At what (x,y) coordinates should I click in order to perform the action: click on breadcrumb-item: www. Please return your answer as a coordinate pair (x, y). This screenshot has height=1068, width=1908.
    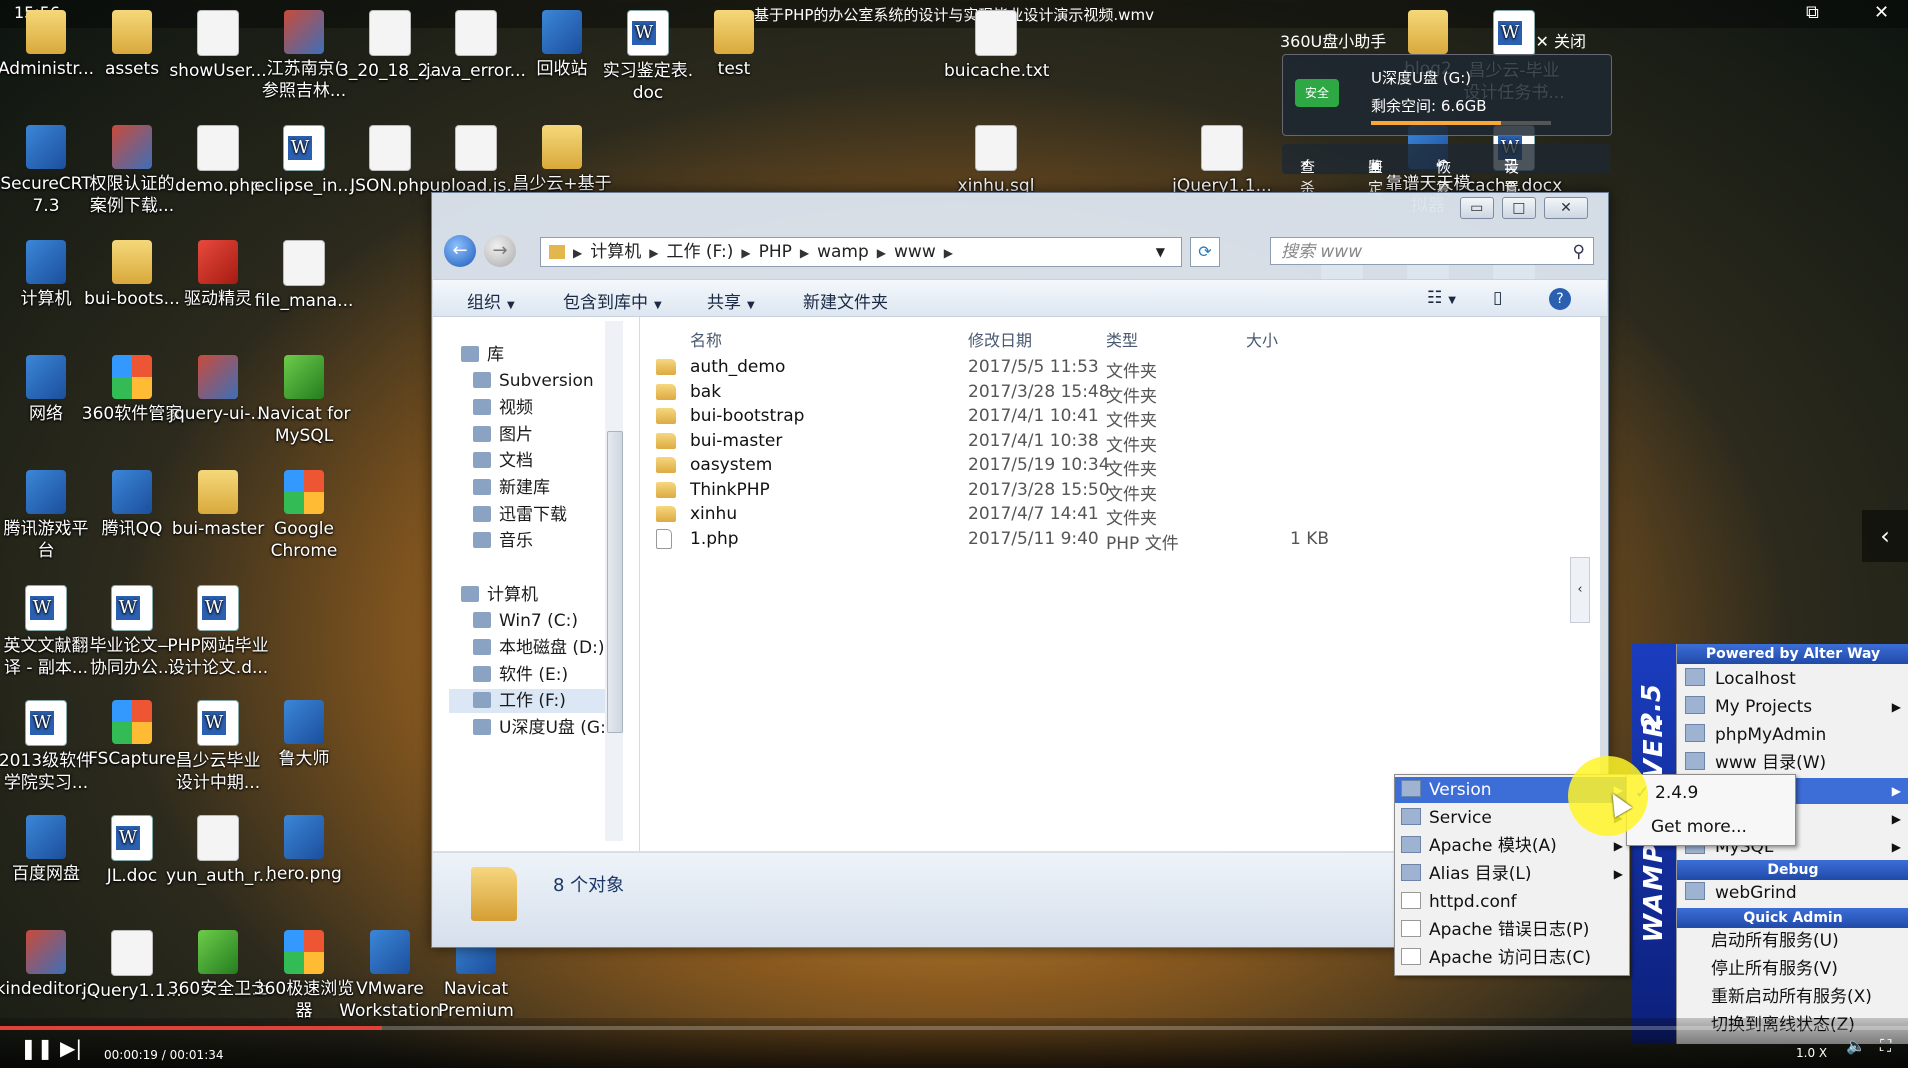
    Looking at the image, I should click on (915, 252).